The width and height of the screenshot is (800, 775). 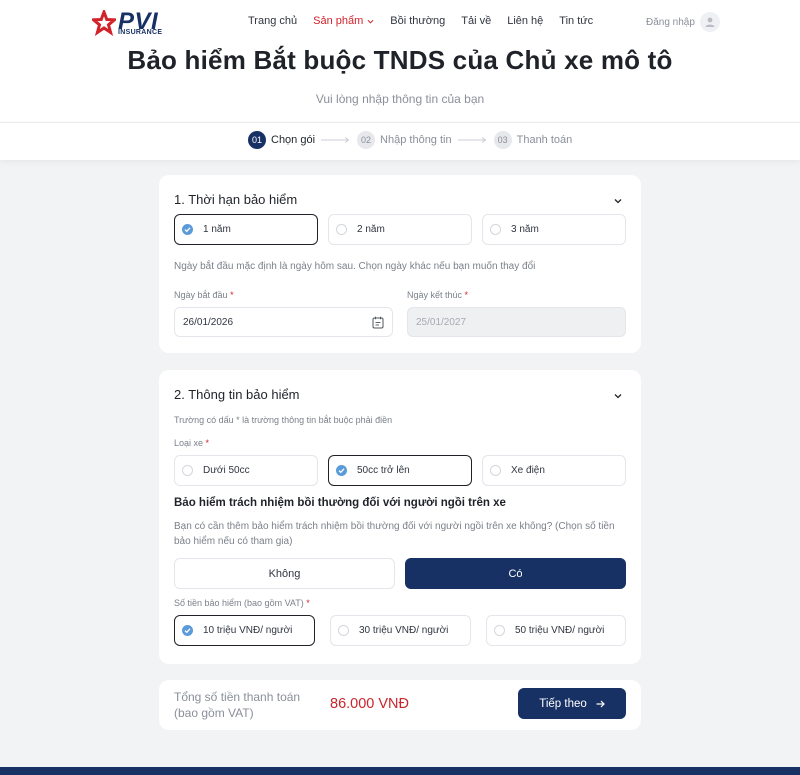 I want to click on vehicle-option-label: Dưới 50cc, so click(x=226, y=470).